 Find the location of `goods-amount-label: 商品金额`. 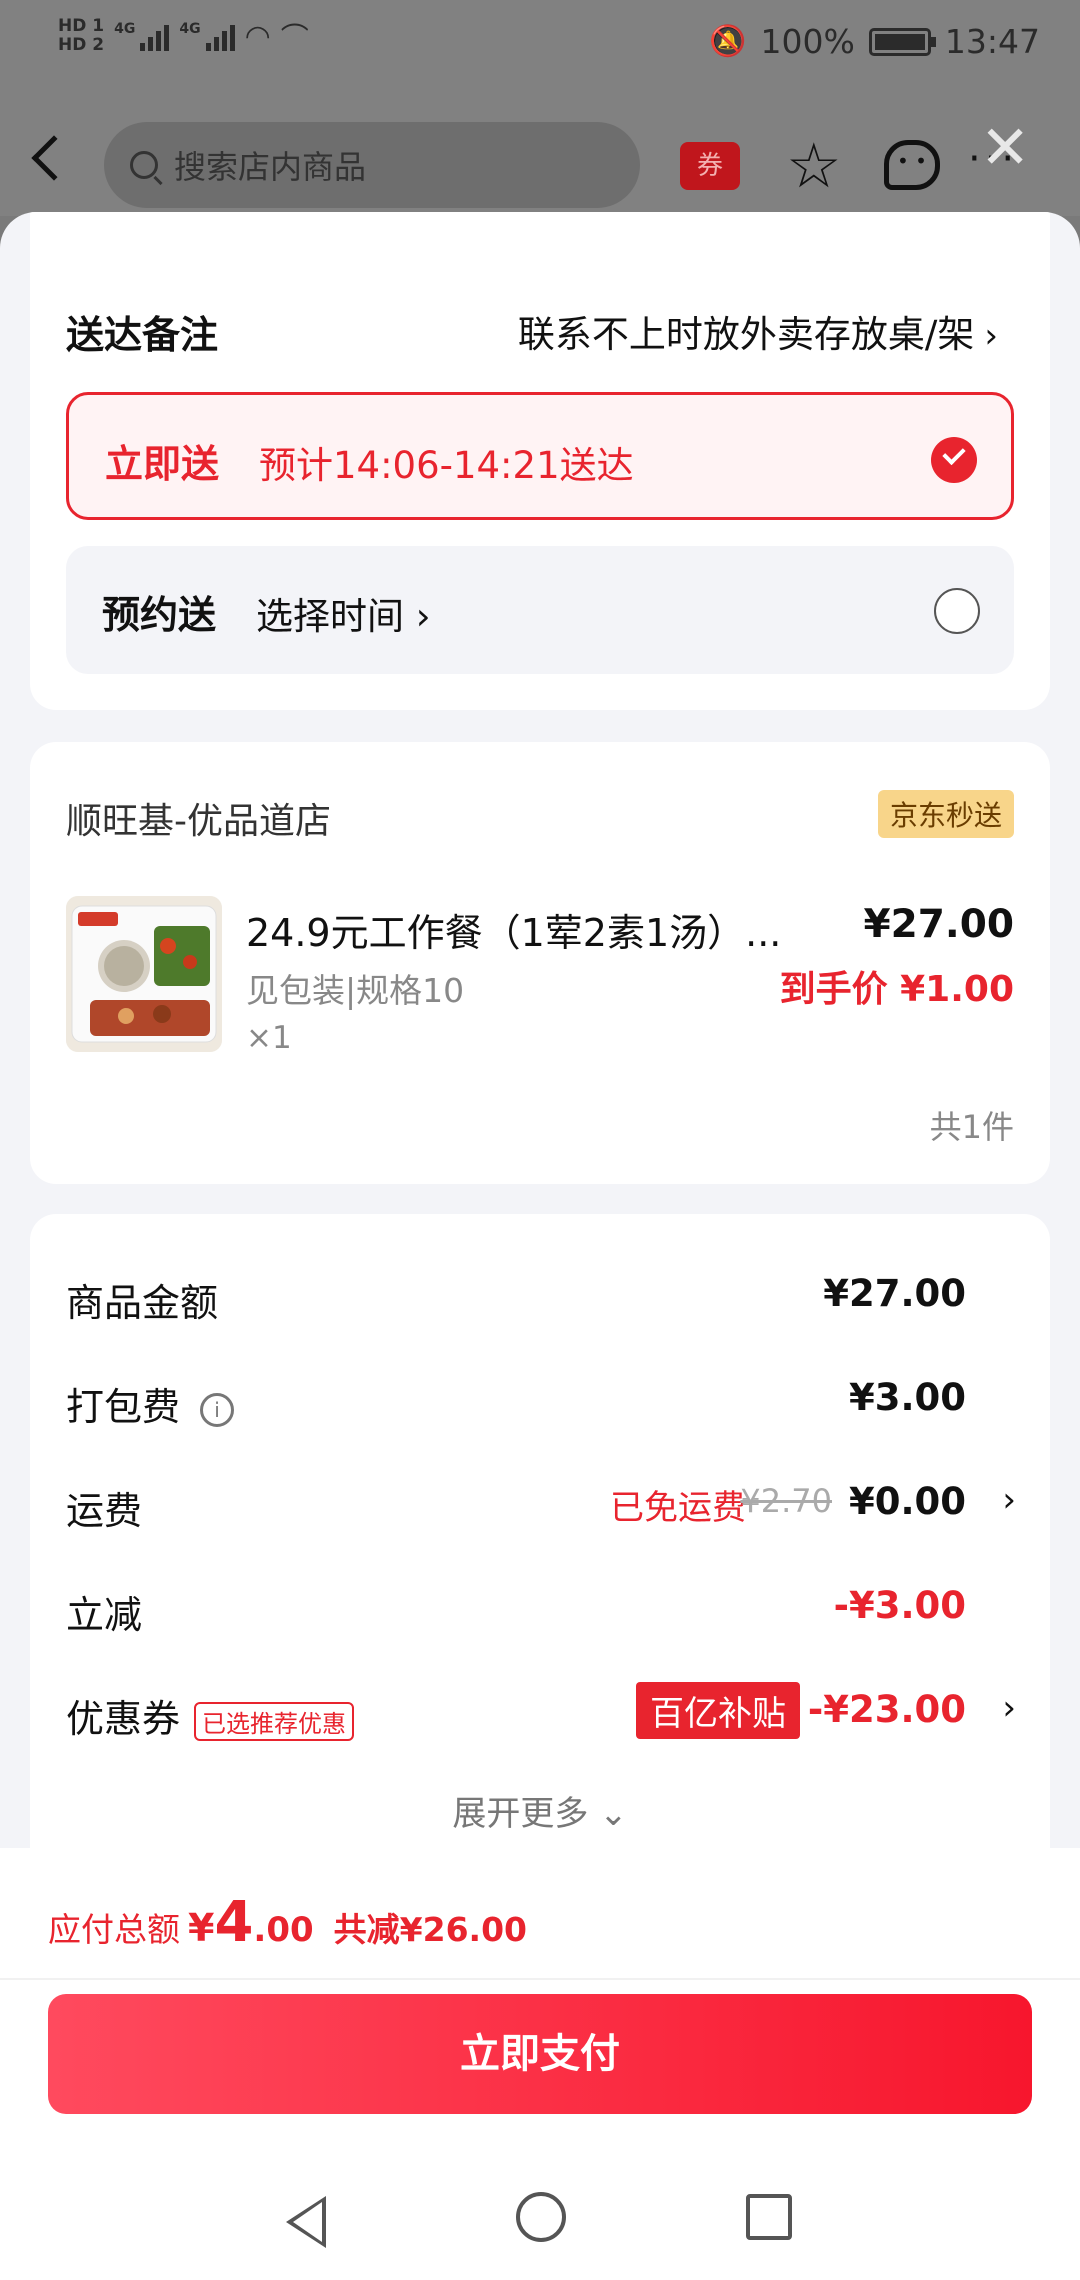

goods-amount-label: 商品金额 is located at coordinates (142, 1303).